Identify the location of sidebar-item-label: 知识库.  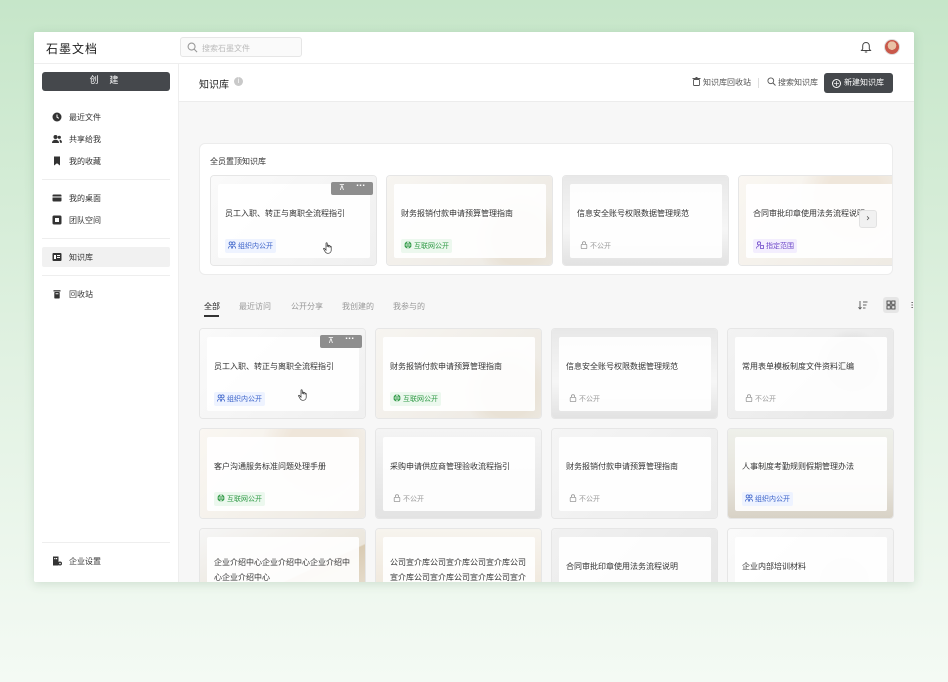
(81, 257).